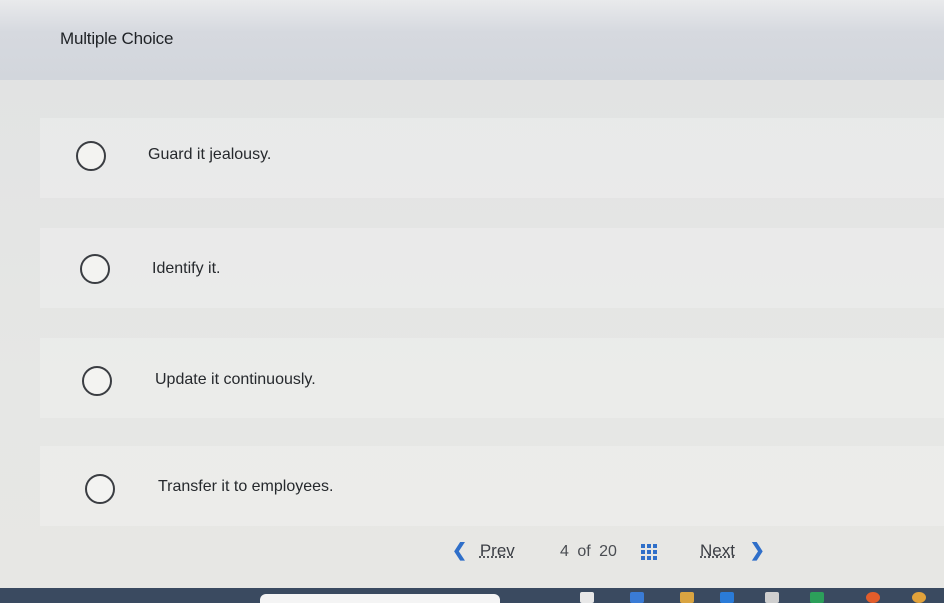 Image resolution: width=944 pixels, height=603 pixels. Describe the element at coordinates (717, 550) in the screenshot. I see `next-label: Next` at that location.